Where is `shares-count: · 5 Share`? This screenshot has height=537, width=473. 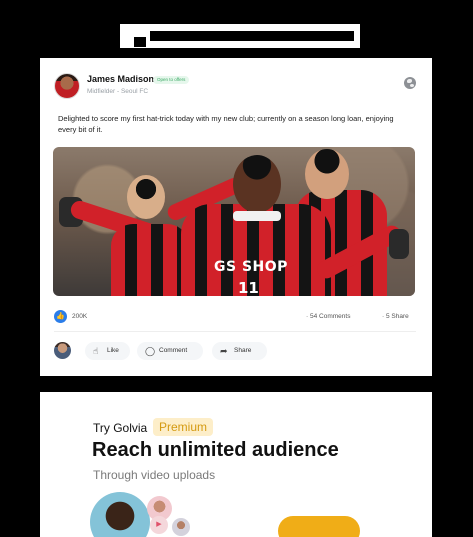 shares-count: · 5 Share is located at coordinates (395, 316).